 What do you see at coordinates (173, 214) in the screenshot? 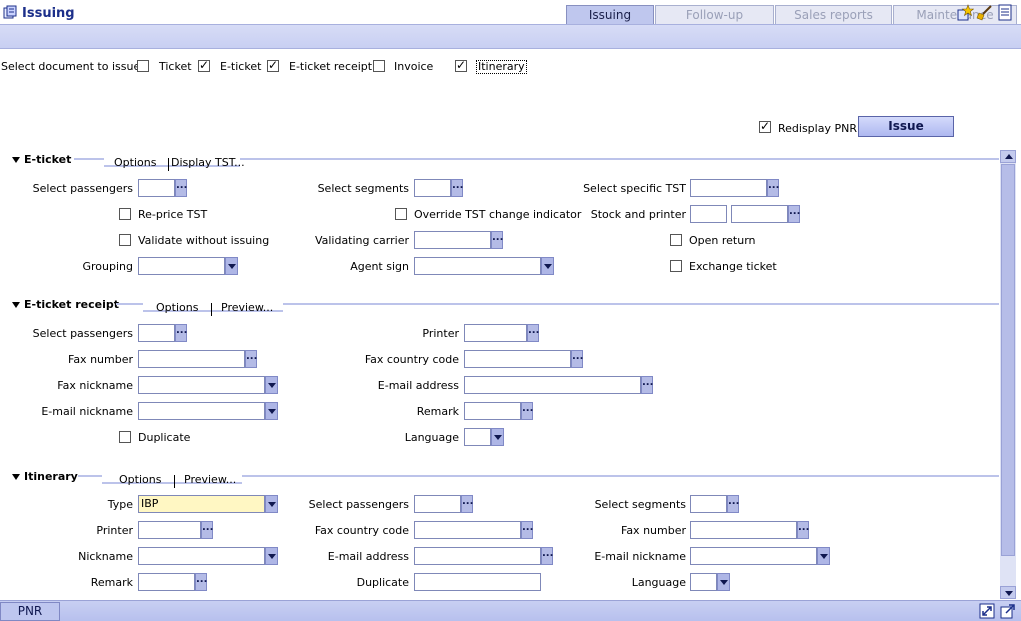
I see `reprice-tst-label: Re-price TST` at bounding box center [173, 214].